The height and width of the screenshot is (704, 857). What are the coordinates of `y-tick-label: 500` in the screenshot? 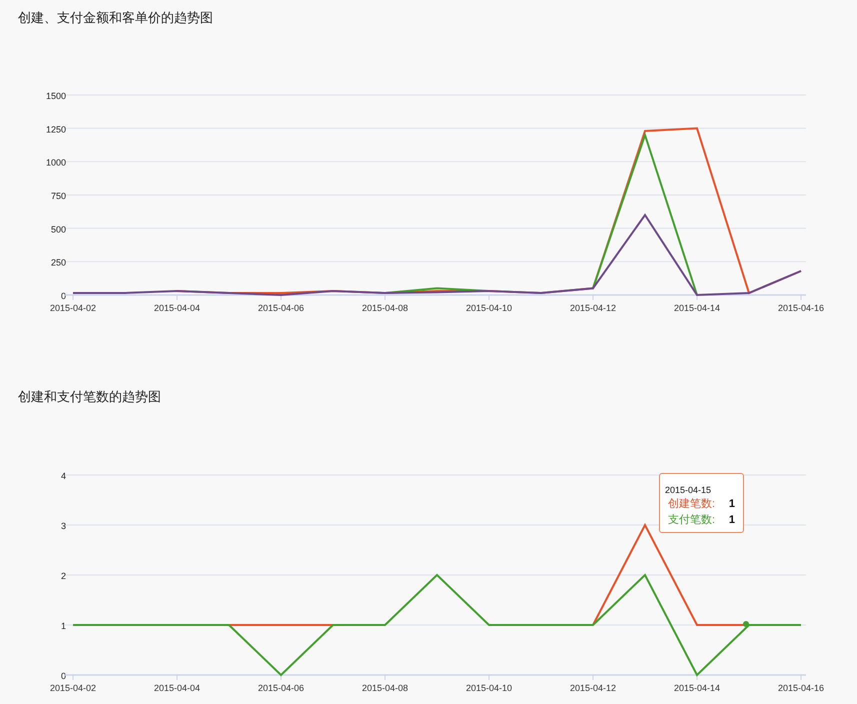 It's located at (58, 229).